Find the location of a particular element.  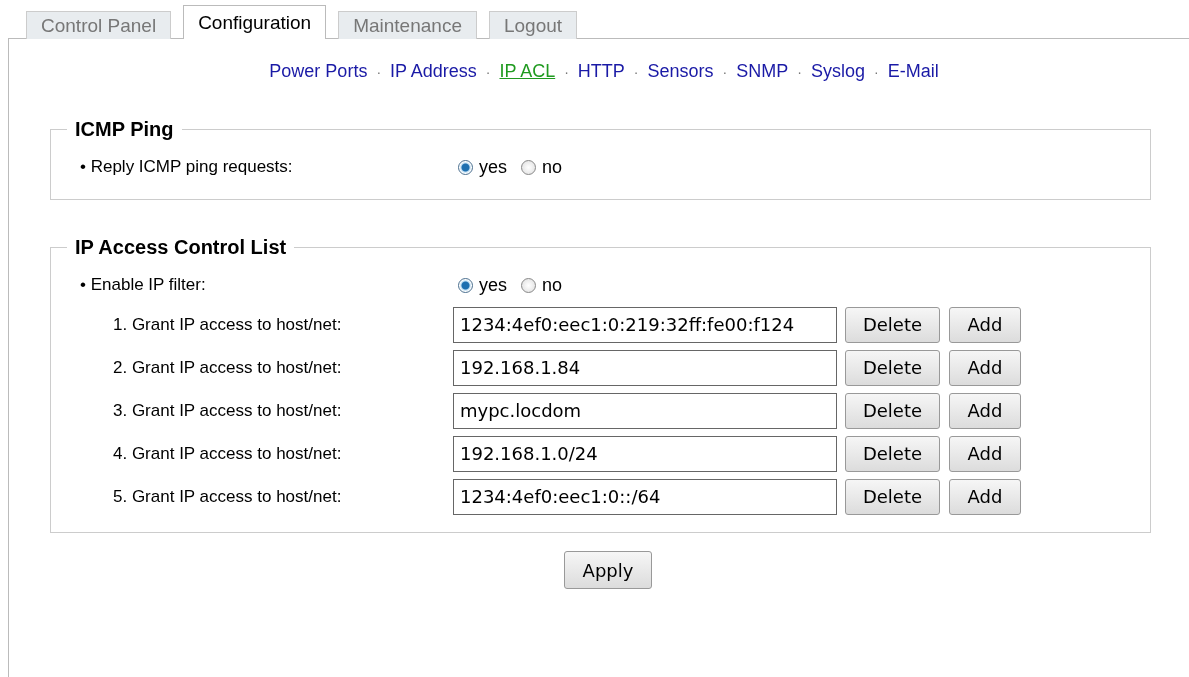

nav-link: Sensors is located at coordinates (680, 71).